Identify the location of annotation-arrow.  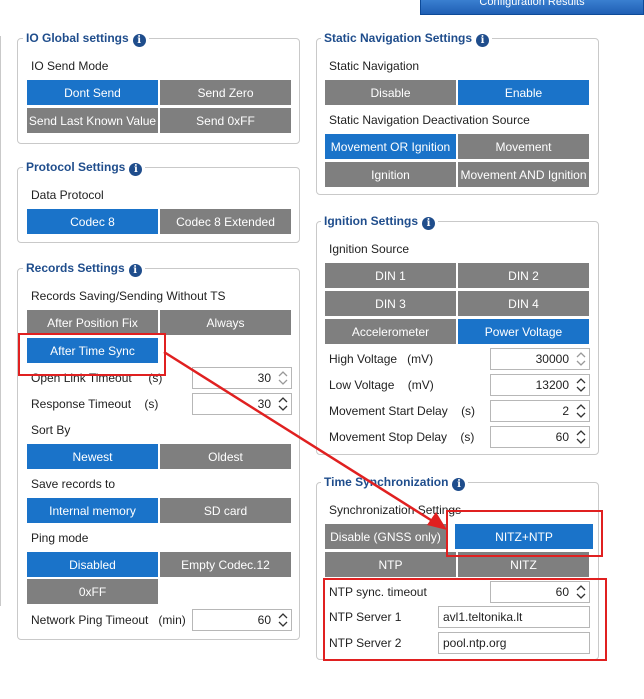
(305, 440).